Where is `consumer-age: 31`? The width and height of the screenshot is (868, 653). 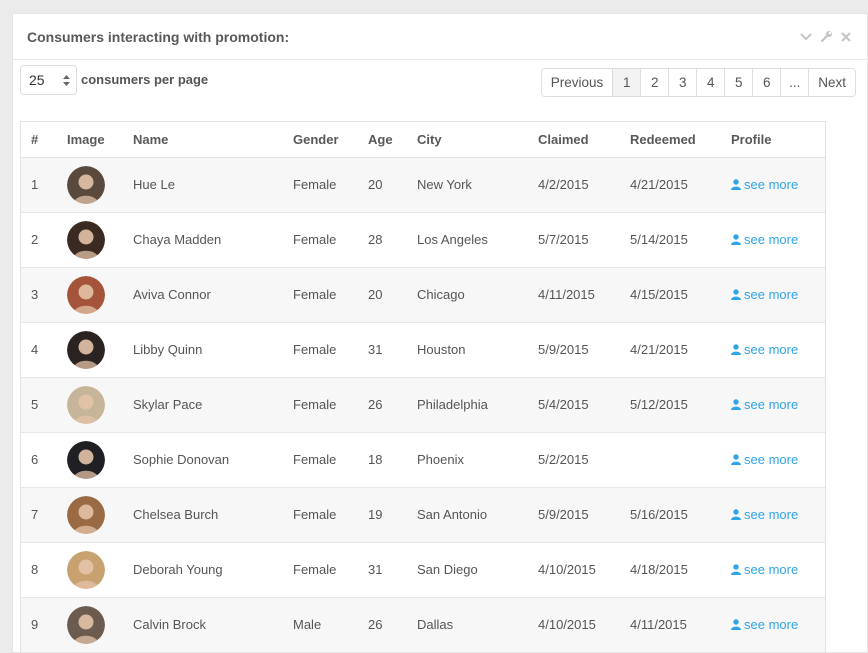 consumer-age: 31 is located at coordinates (382, 350).